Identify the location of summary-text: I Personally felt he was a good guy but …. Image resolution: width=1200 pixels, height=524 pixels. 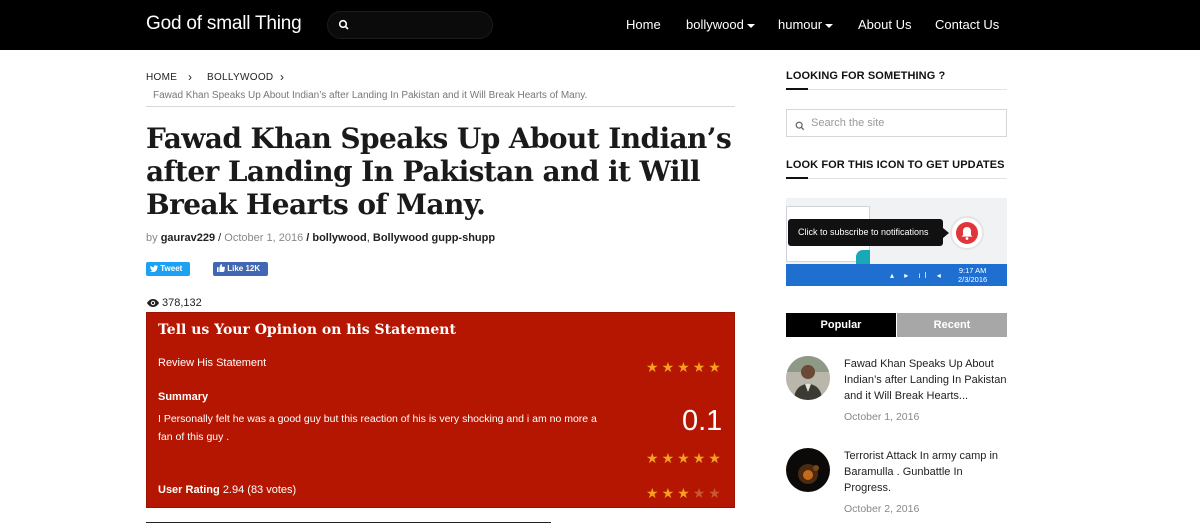
(377, 428).